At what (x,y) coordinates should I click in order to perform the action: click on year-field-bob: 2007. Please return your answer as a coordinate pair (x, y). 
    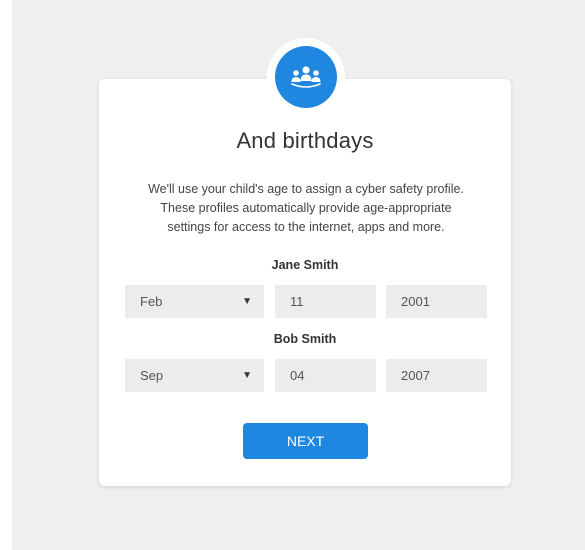
    Looking at the image, I should click on (436, 375).